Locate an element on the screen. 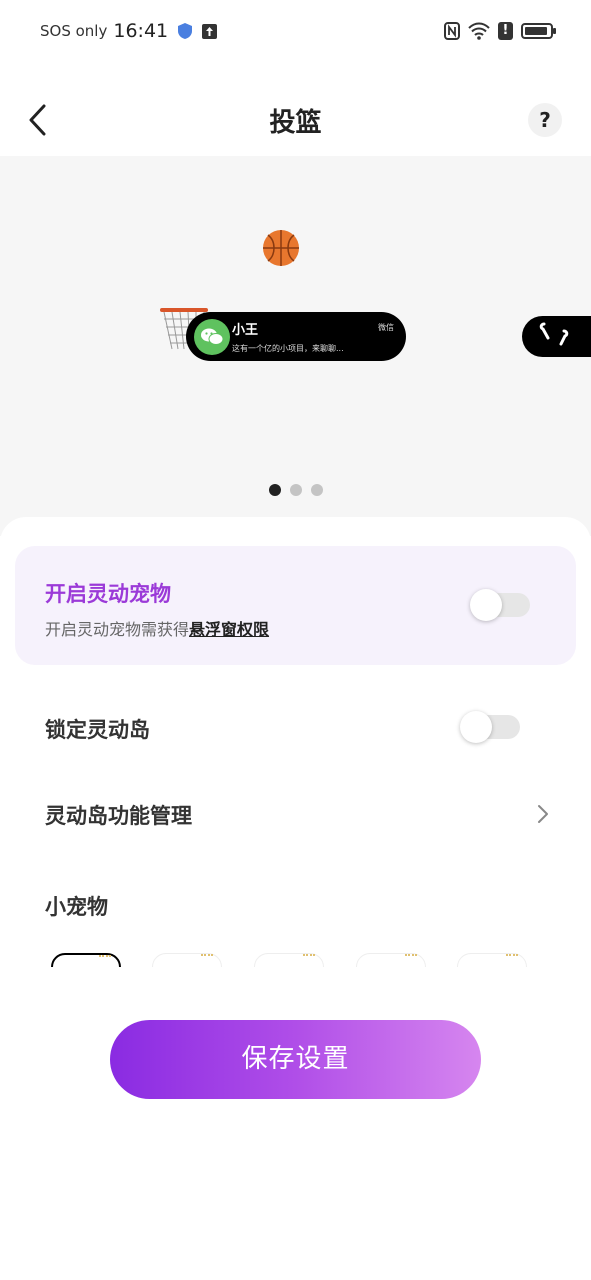 The height and width of the screenshot is (1280, 591). help-button: ? is located at coordinates (545, 120).